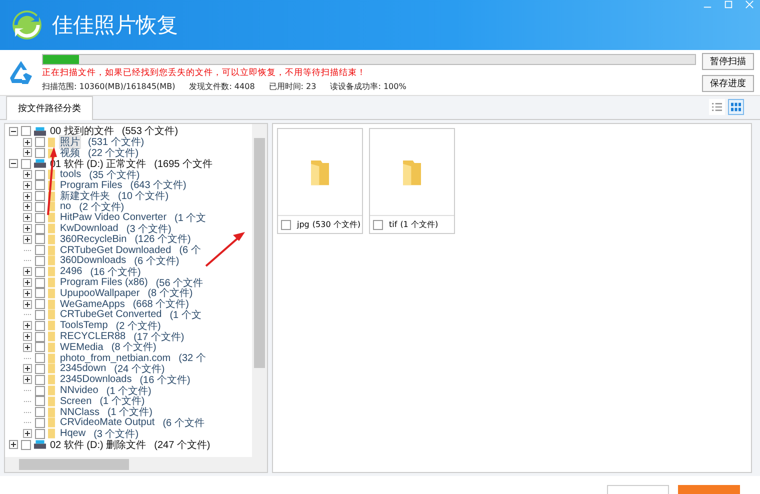  I want to click on maximize-icon, so click(728, 4).